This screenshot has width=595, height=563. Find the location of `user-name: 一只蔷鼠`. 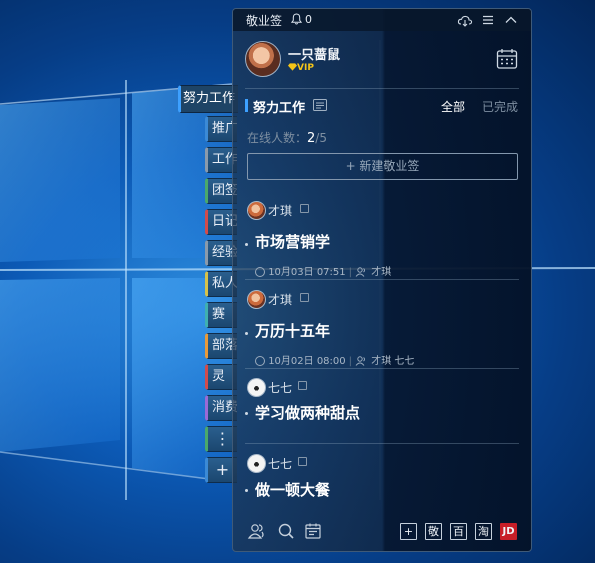

user-name: 一只蔷鼠 is located at coordinates (314, 55).